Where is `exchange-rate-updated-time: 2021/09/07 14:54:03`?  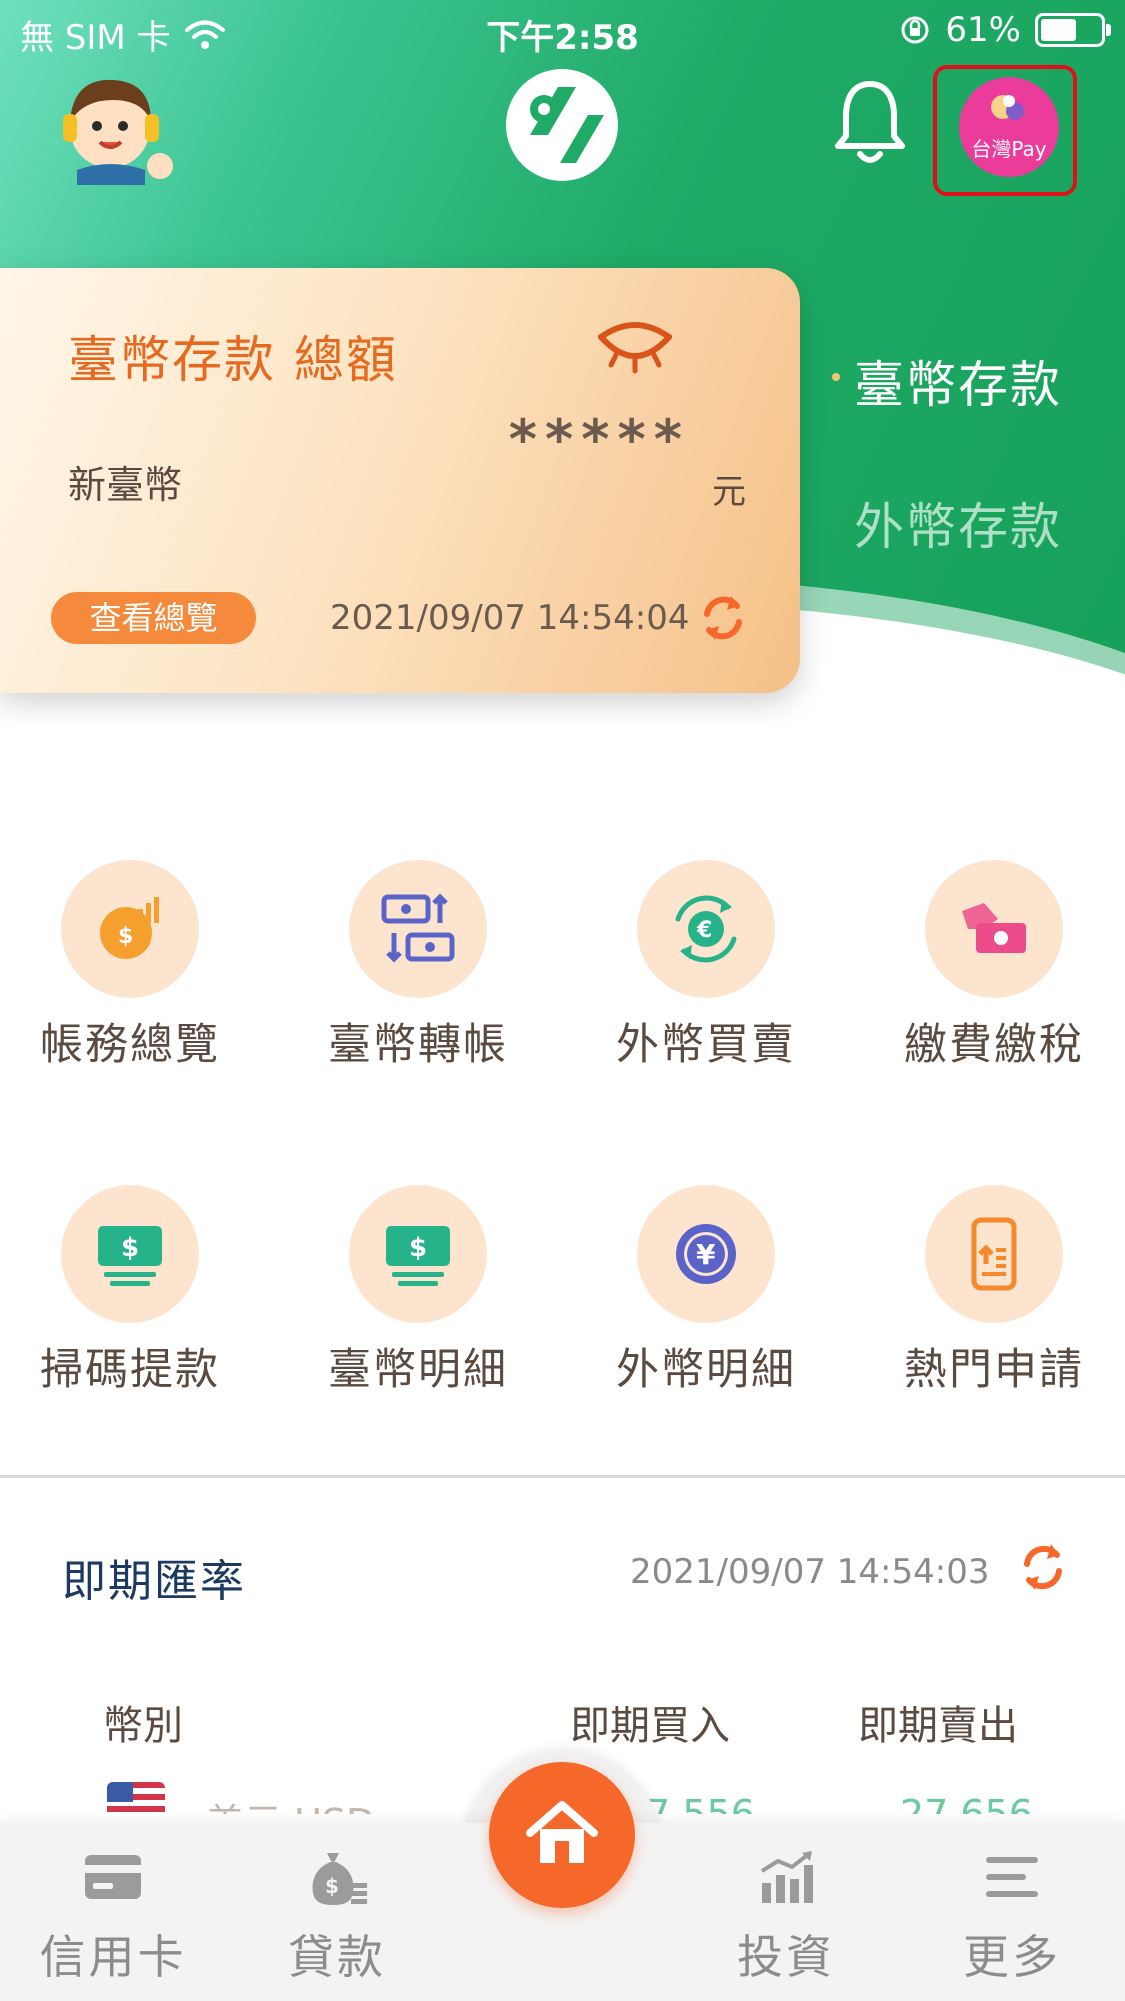
exchange-rate-updated-time: 2021/09/07 14:54:03 is located at coordinates (810, 1572).